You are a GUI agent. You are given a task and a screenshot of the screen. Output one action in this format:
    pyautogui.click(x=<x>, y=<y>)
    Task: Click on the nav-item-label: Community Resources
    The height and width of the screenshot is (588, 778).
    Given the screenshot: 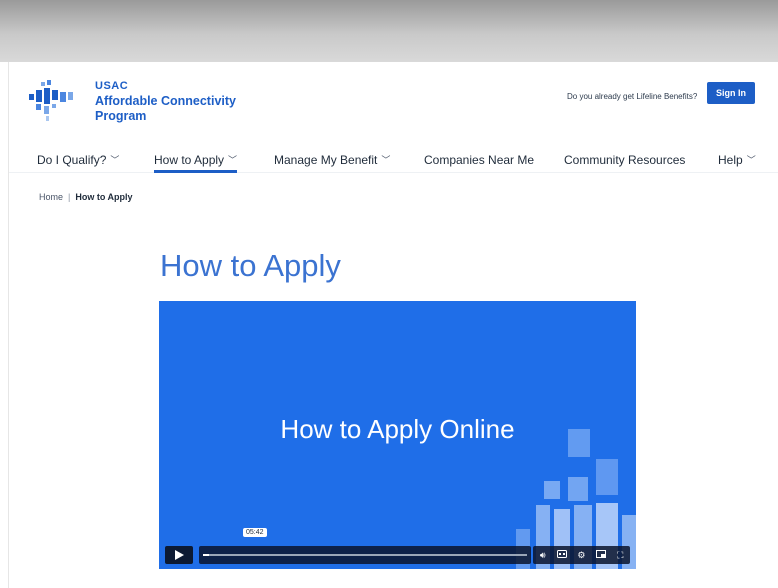 What is the action you would take?
    pyautogui.click(x=625, y=160)
    